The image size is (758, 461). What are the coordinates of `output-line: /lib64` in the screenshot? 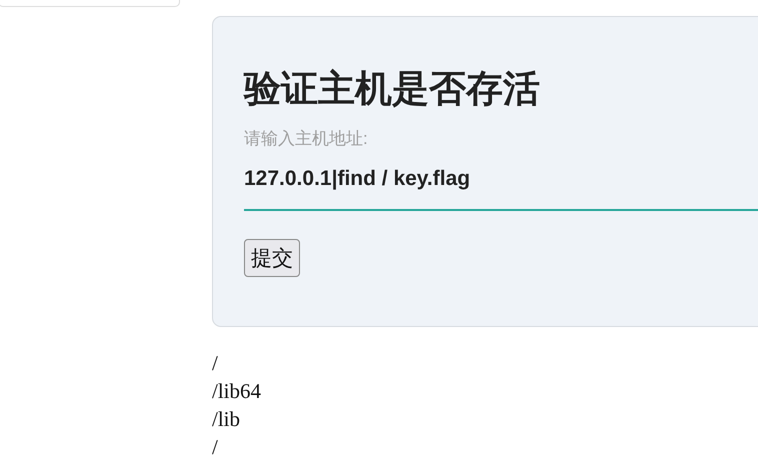 It's located at (237, 391).